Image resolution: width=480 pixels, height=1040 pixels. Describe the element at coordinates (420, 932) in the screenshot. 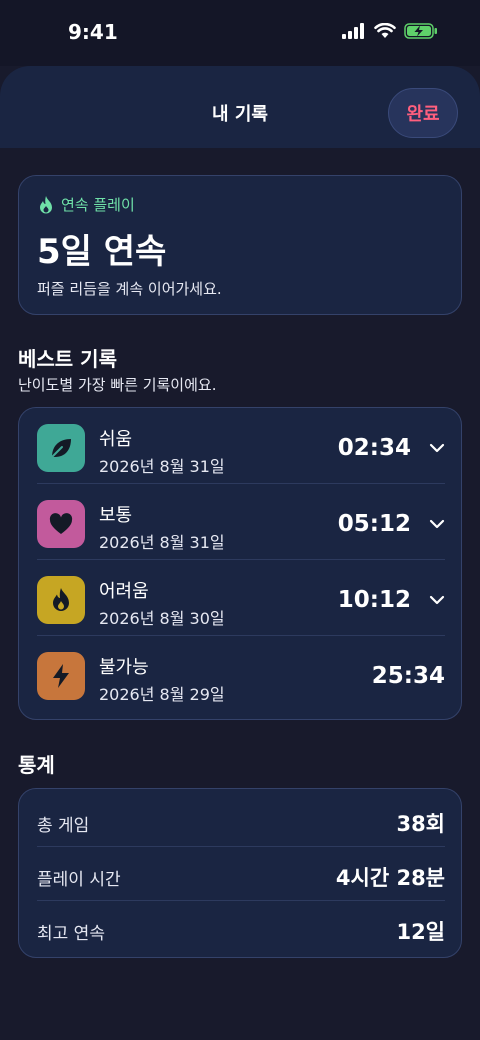

I see `stat-value: 12일` at that location.